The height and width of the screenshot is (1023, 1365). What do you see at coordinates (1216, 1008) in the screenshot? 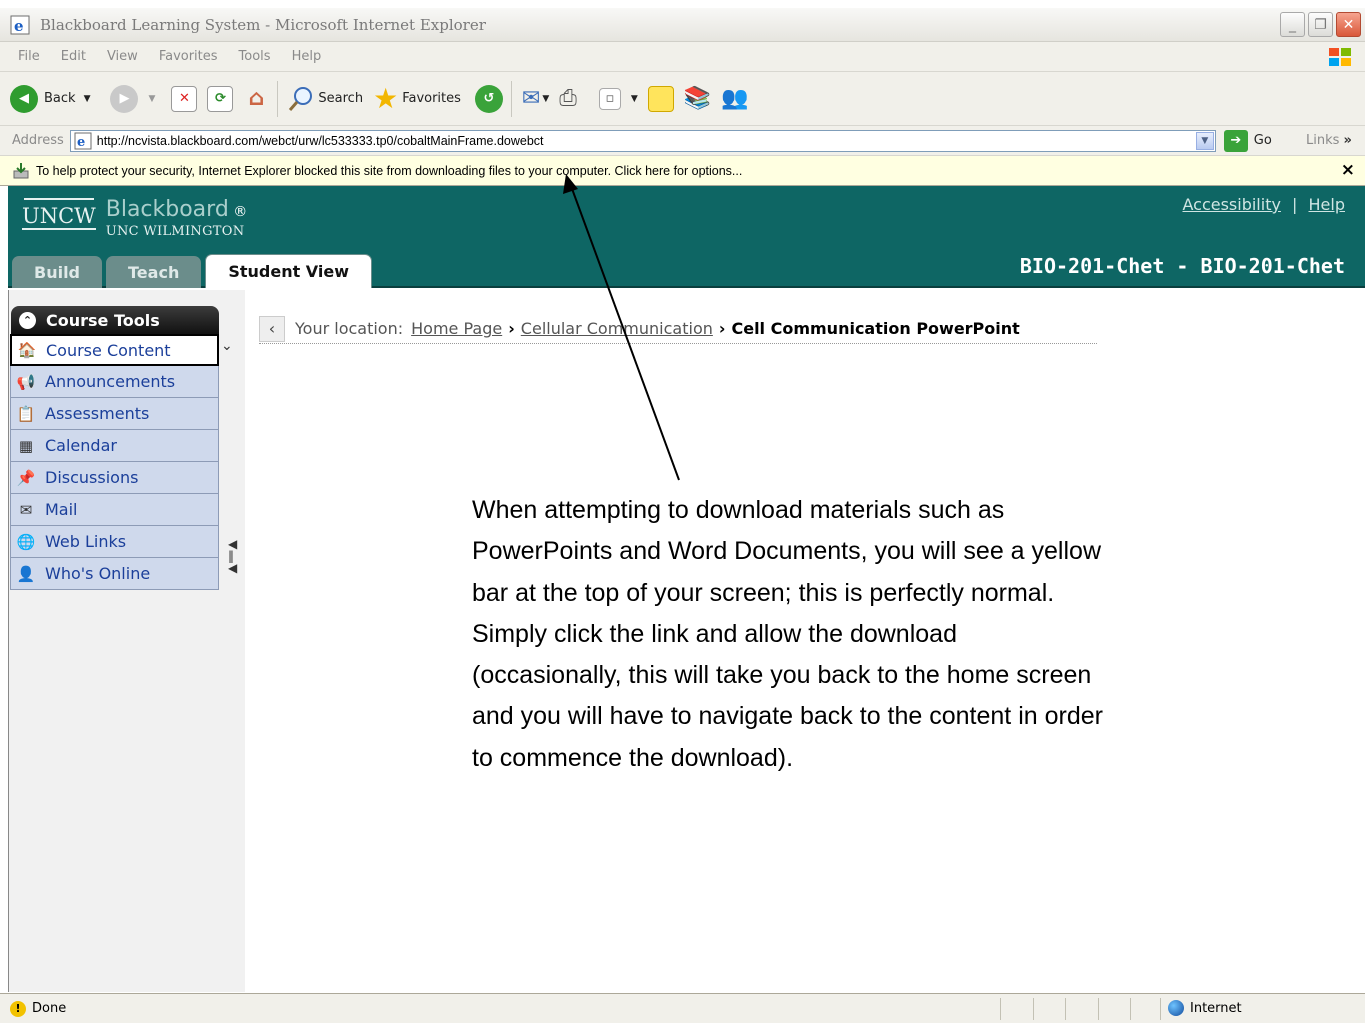
I see `zone-label: Internet` at bounding box center [1216, 1008].